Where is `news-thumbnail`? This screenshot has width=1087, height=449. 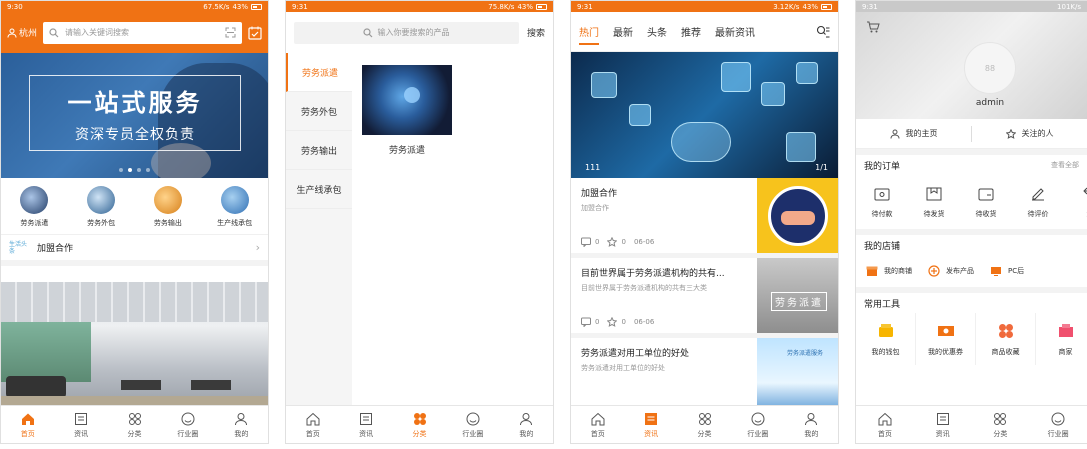 news-thumbnail is located at coordinates (797, 215).